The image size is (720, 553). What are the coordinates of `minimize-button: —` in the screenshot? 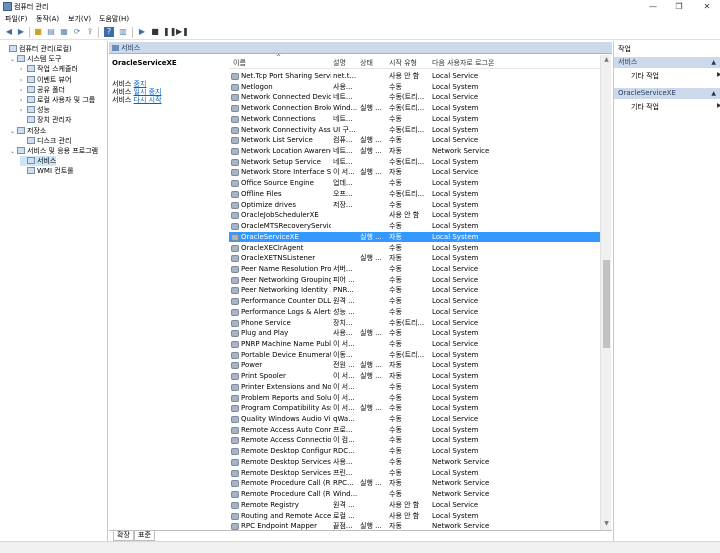 It's located at (653, 6).